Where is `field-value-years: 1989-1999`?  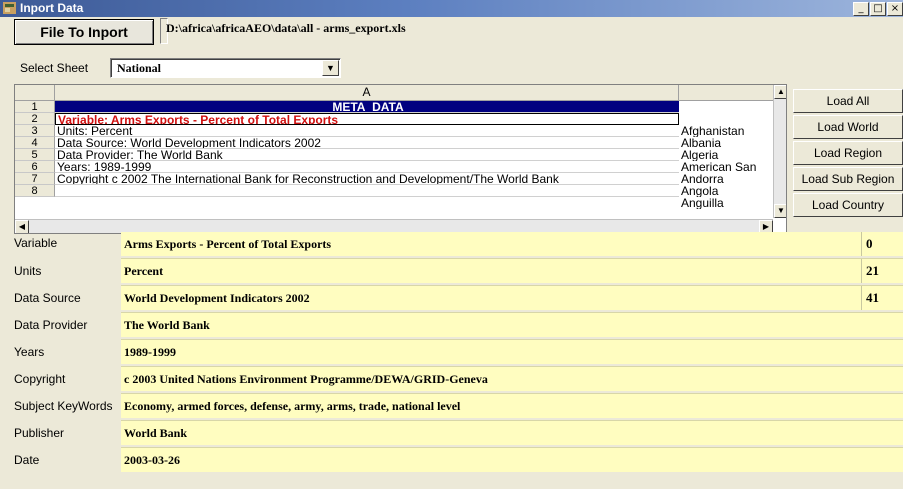
field-value-years: 1989-1999 is located at coordinates (512, 352).